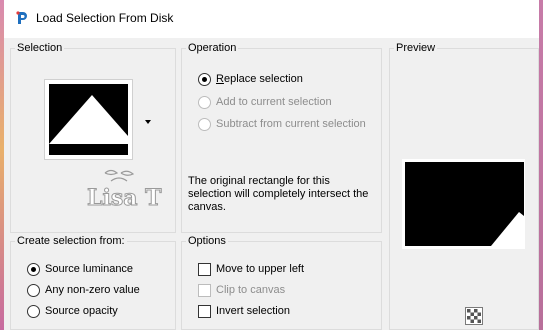 Image resolution: width=543 pixels, height=330 pixels. I want to click on add-selection-label: Add to current selection, so click(274, 102).